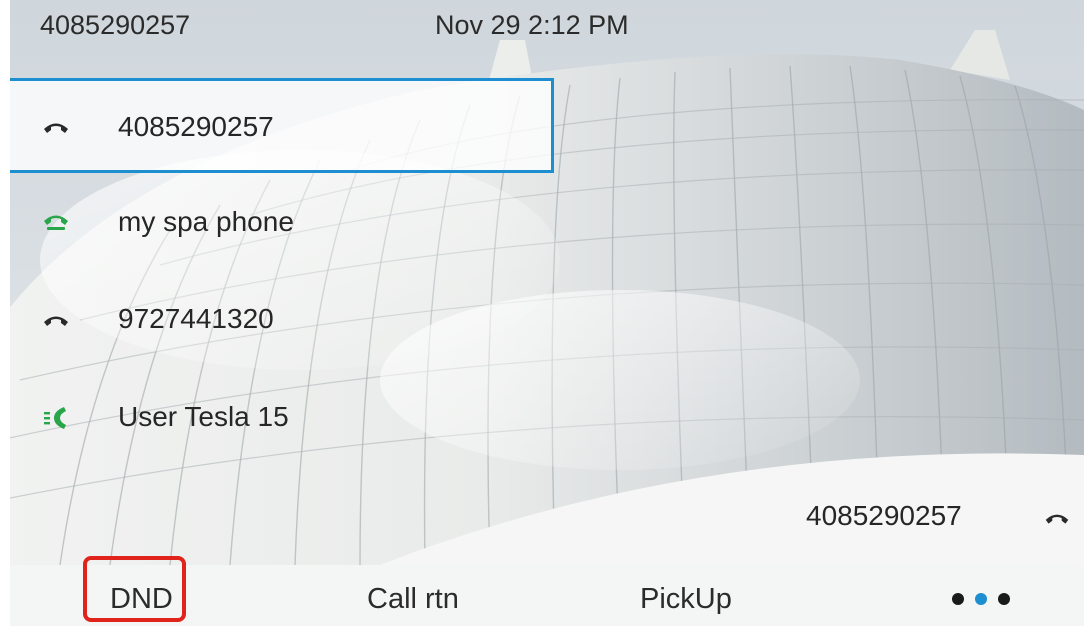 This screenshot has width=1084, height=626. What do you see at coordinates (981, 599) in the screenshot?
I see `more-dots-icon` at bounding box center [981, 599].